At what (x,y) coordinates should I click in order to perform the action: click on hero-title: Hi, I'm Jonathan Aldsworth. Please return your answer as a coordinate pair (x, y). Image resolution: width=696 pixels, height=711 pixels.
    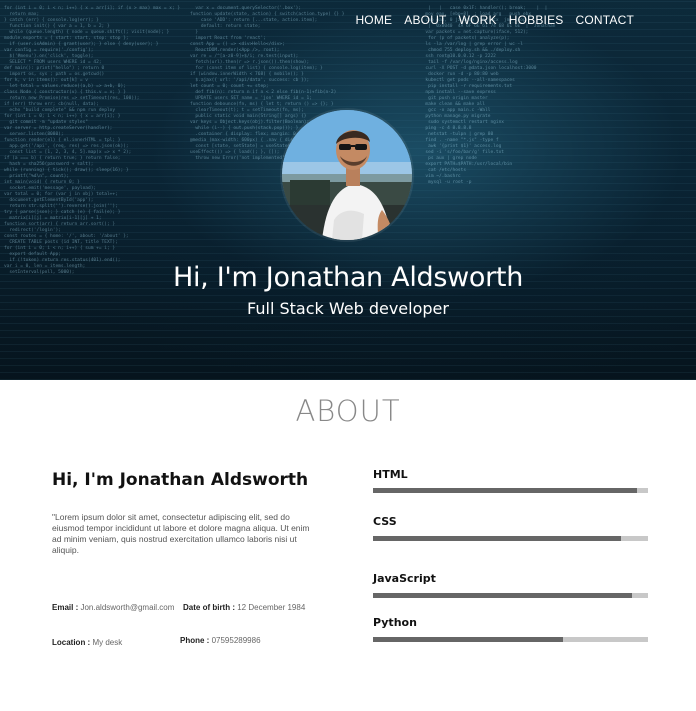
    Looking at the image, I should click on (348, 277).